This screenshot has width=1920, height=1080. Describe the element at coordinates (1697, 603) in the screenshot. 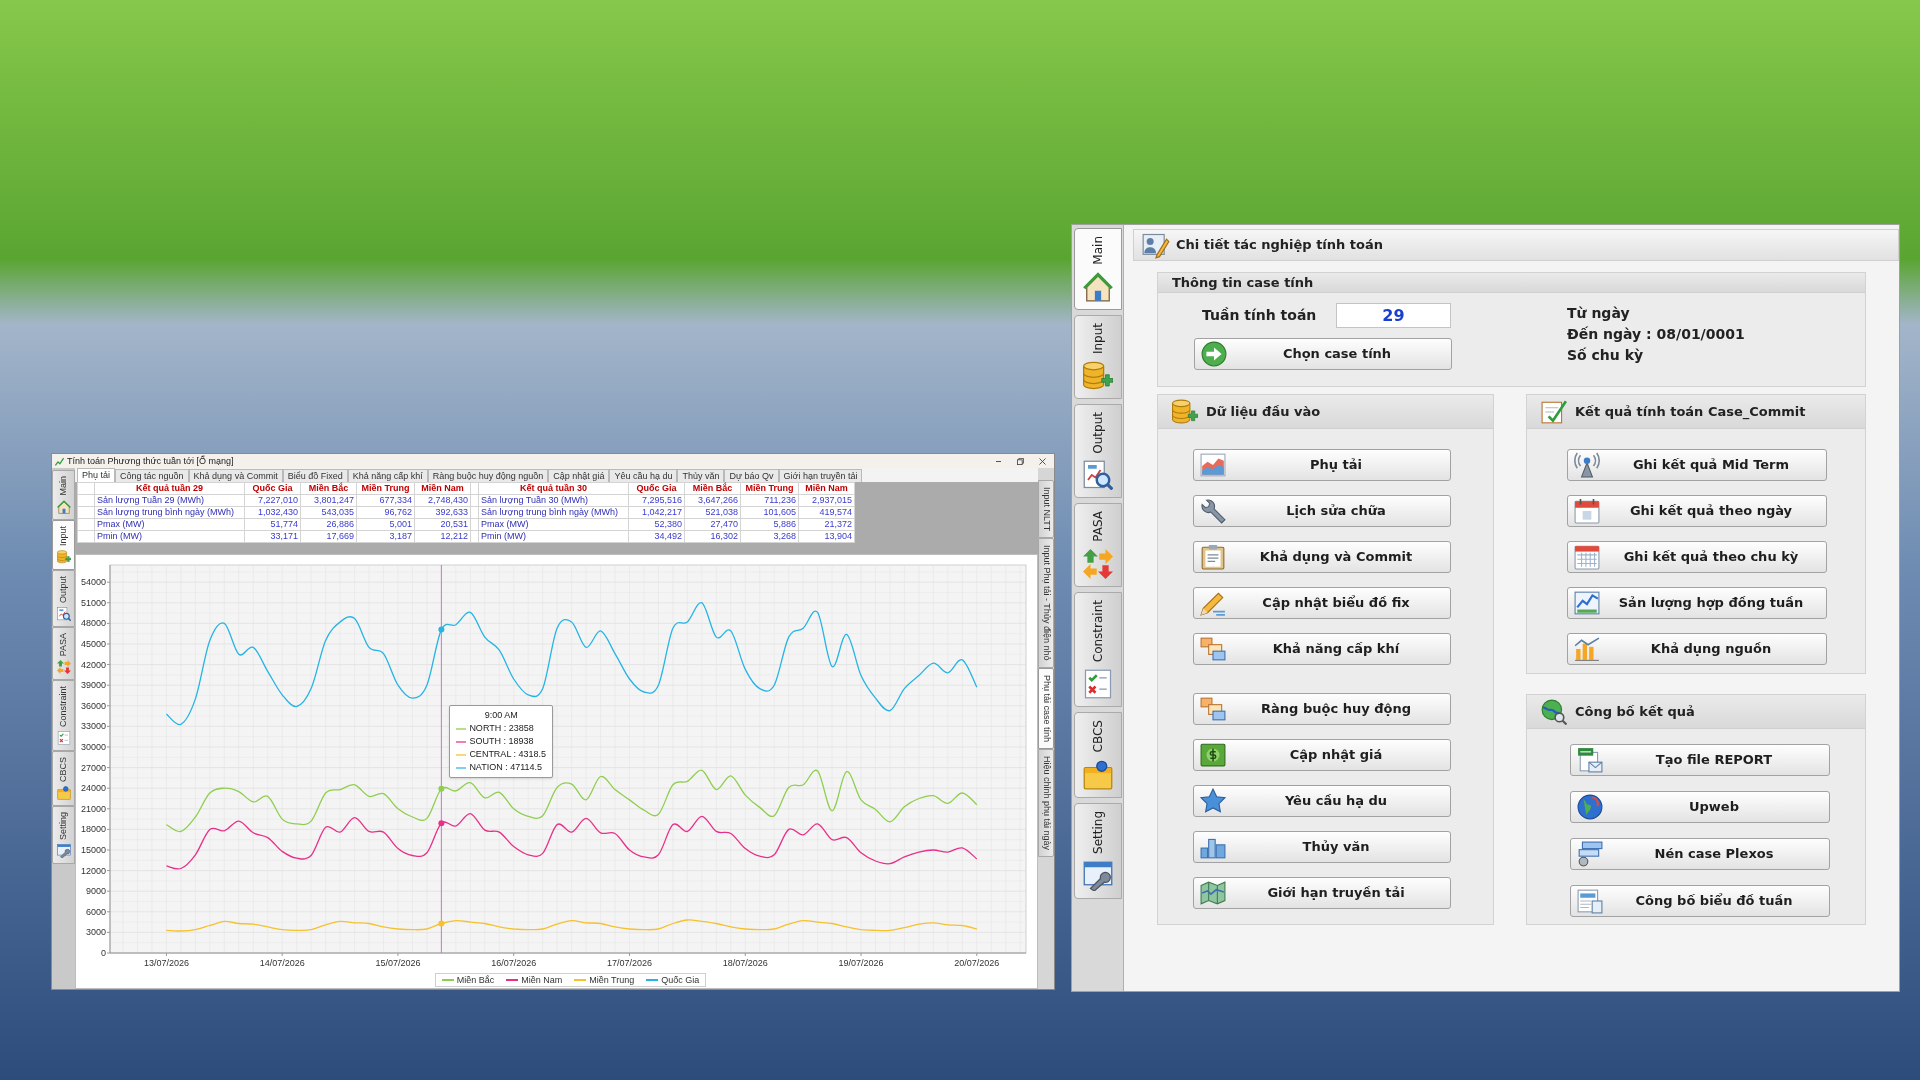

I see `action-button: Sản lượng hợp đồng tuần` at that location.